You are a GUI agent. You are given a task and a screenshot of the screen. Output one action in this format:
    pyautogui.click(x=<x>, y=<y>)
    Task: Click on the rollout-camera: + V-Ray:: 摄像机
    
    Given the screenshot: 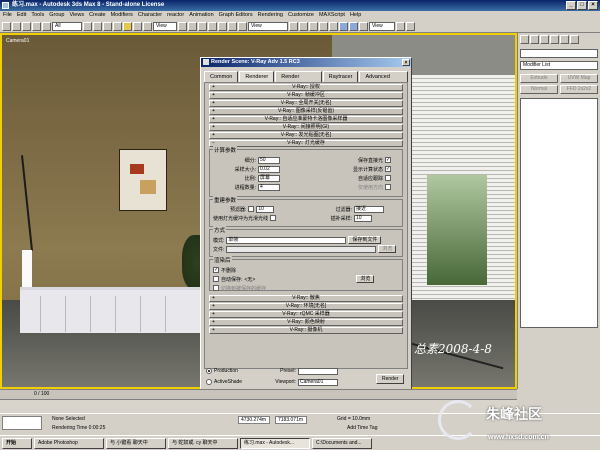 What is the action you would take?
    pyautogui.click(x=306, y=330)
    